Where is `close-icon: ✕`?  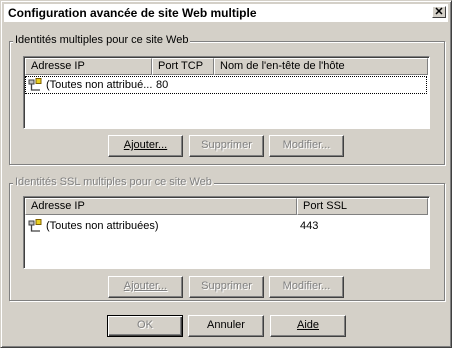 close-icon: ✕ is located at coordinates (439, 12).